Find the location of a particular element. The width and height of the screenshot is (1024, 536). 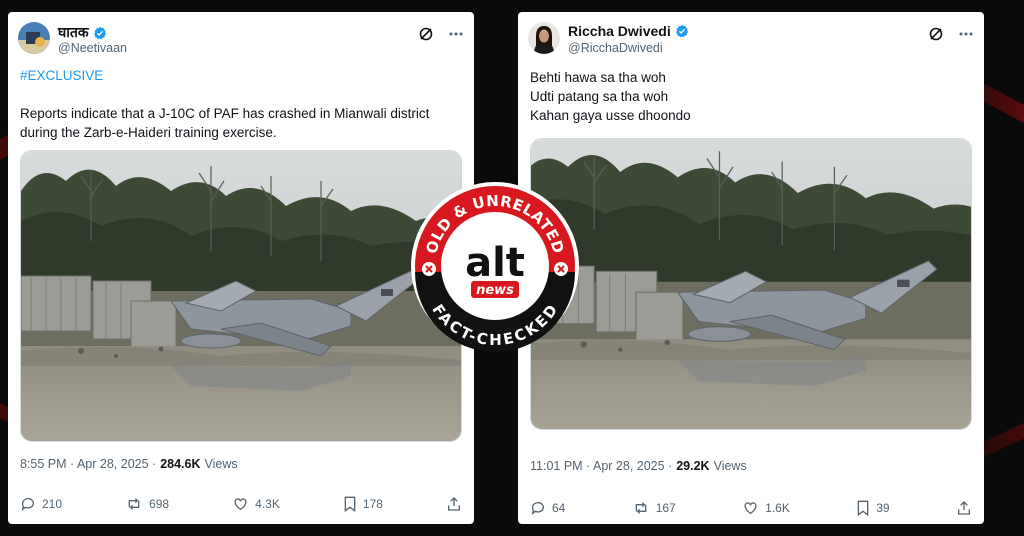

repost-count: 698 is located at coordinates (159, 504).